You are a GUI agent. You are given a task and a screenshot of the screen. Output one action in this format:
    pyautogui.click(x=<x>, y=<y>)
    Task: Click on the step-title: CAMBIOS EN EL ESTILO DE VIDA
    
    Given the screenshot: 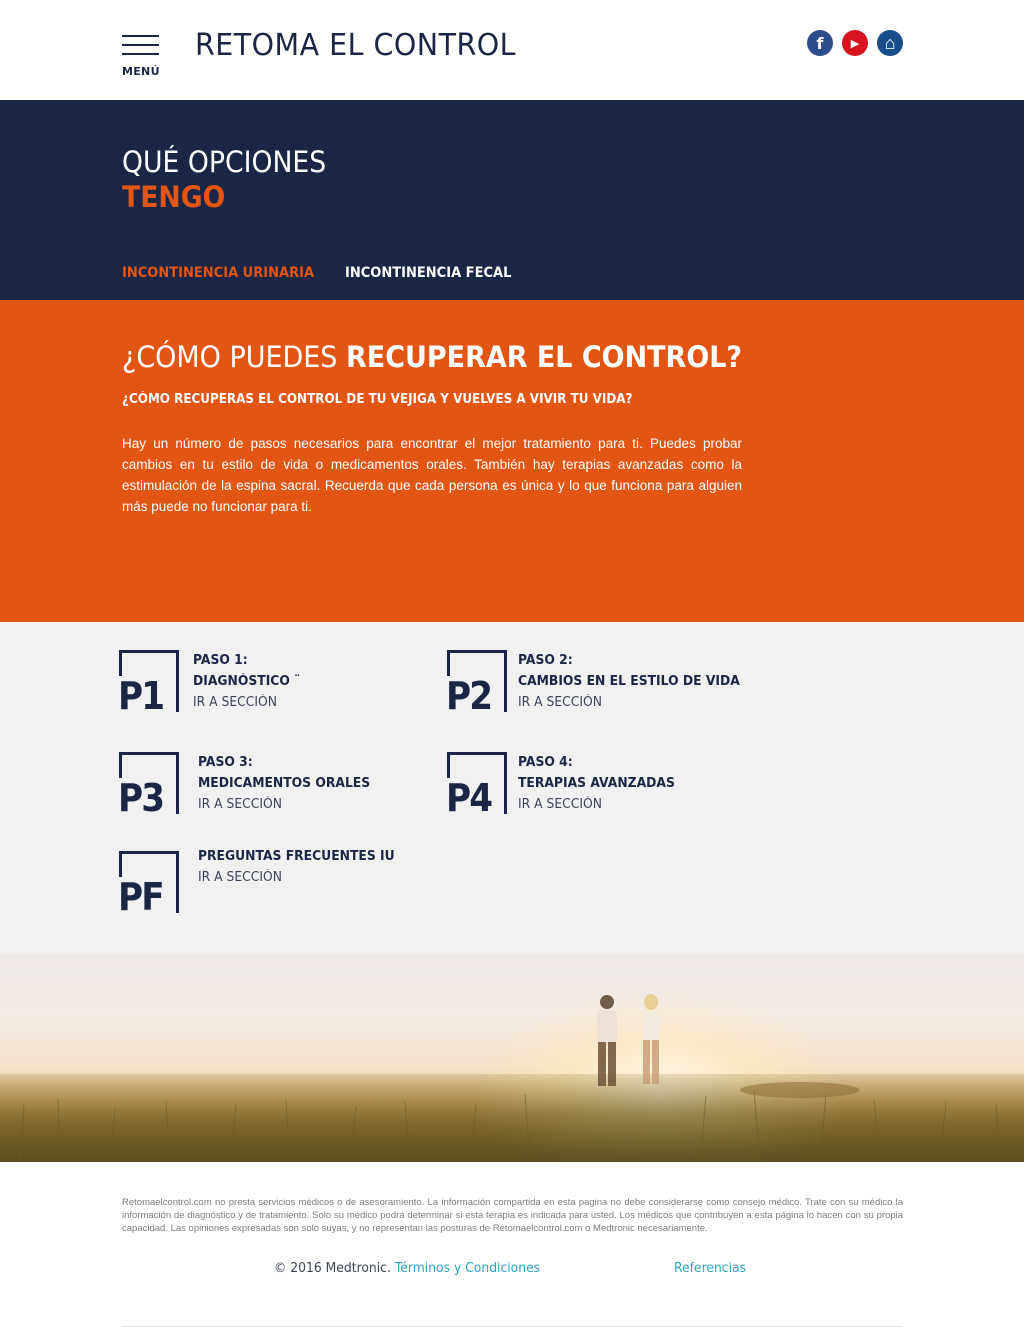 What is the action you would take?
    pyautogui.click(x=629, y=681)
    